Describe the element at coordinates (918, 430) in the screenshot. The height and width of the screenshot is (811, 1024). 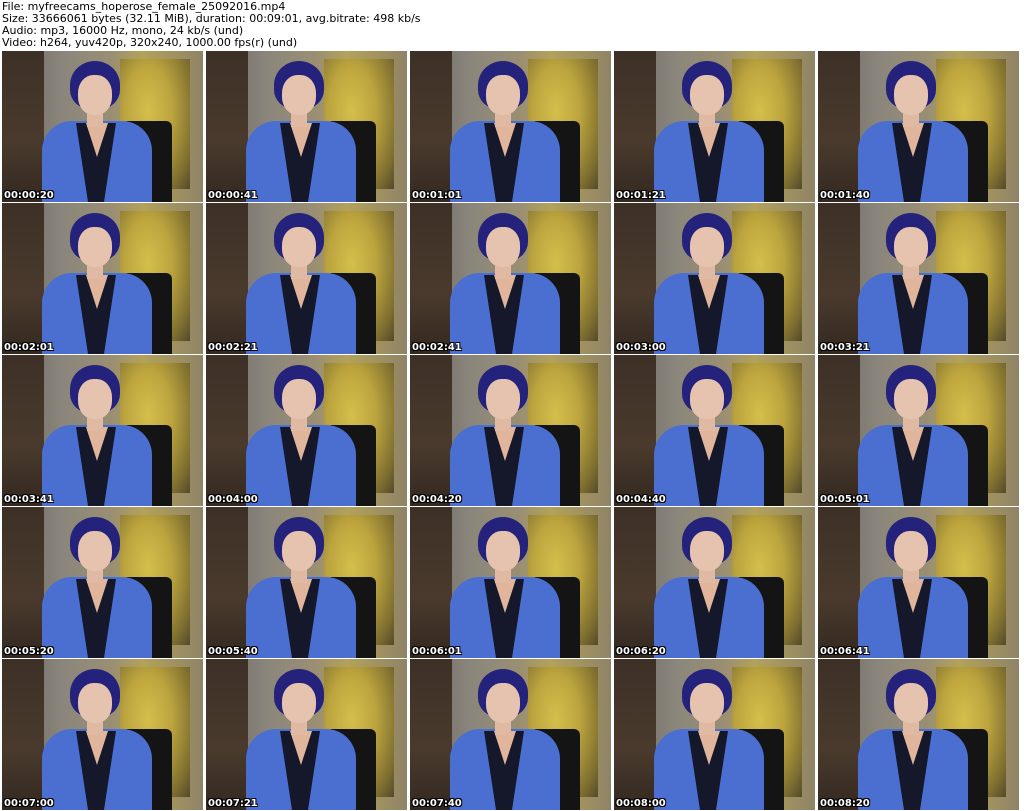
I see `video-thumbnail: 00:05:01` at that location.